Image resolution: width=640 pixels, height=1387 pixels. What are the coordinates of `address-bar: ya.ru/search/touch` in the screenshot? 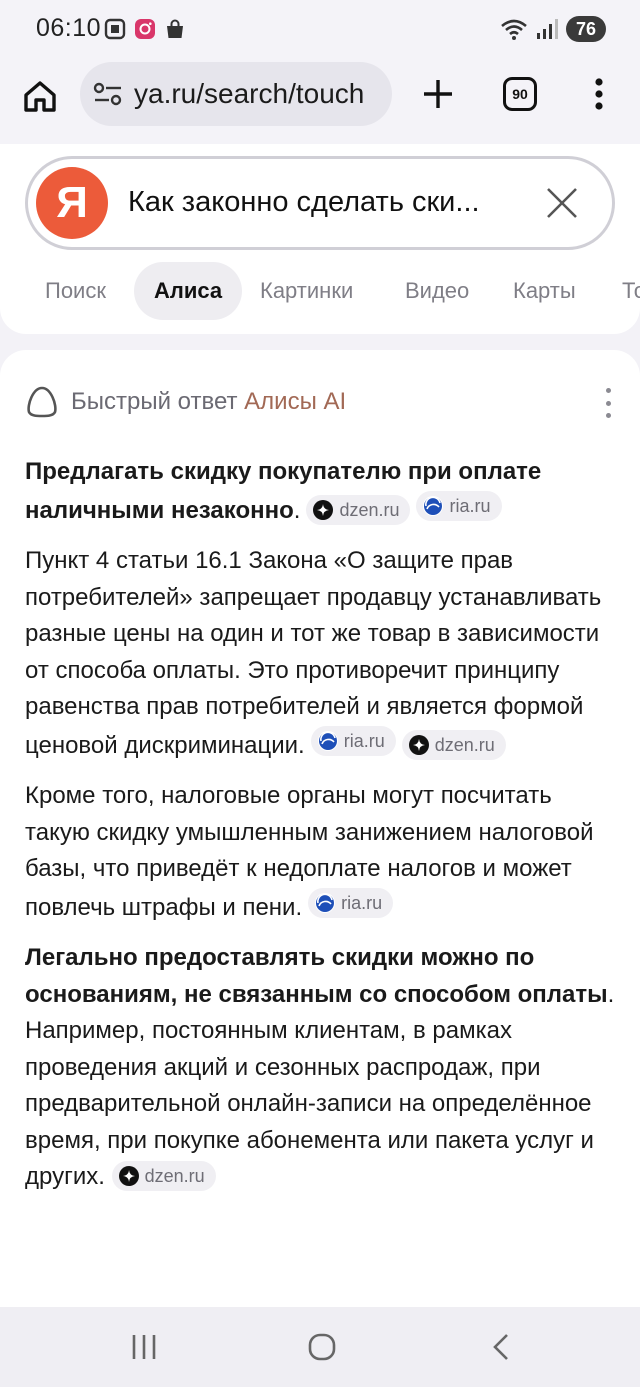 It's located at (236, 94).